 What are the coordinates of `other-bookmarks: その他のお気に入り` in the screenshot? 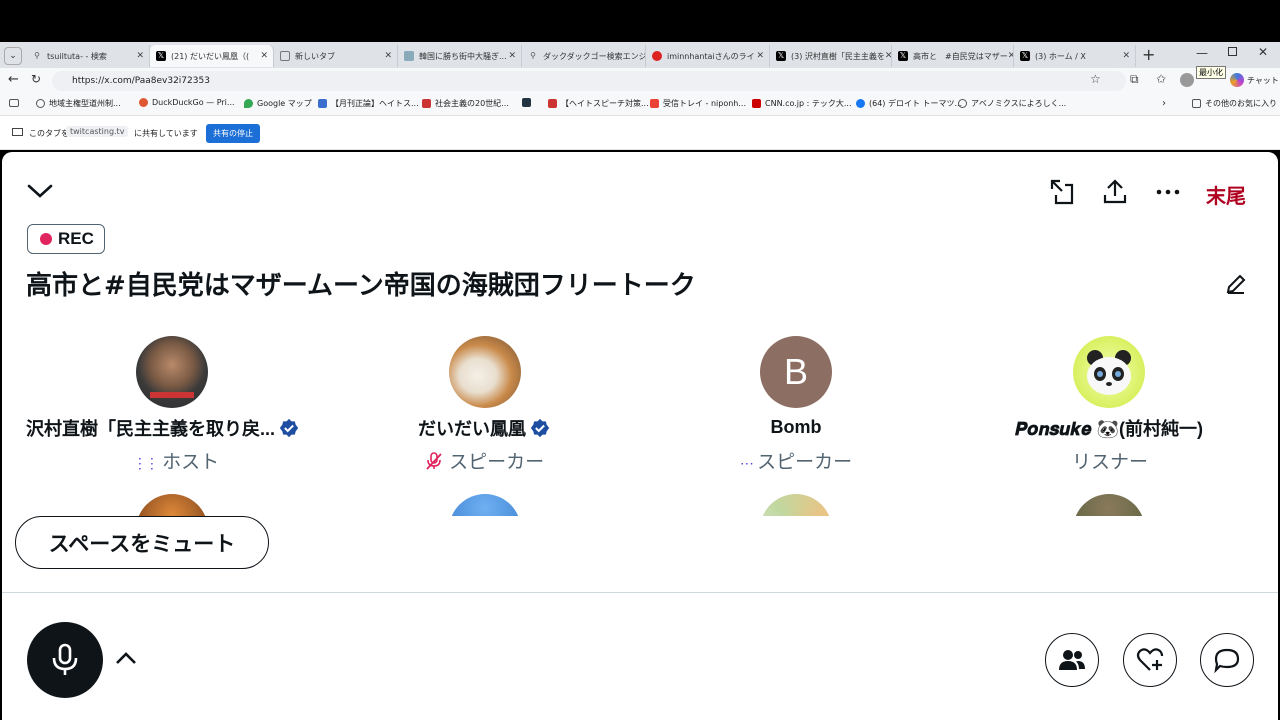 It's located at (1234, 103).